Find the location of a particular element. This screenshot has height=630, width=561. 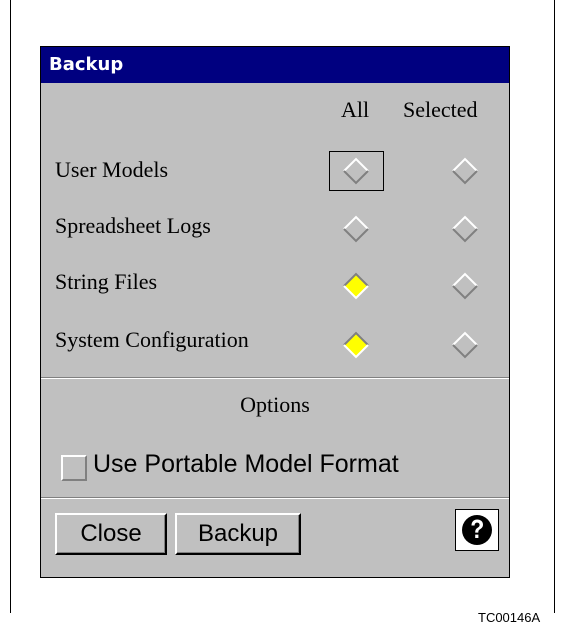

help-button is located at coordinates (477, 530).